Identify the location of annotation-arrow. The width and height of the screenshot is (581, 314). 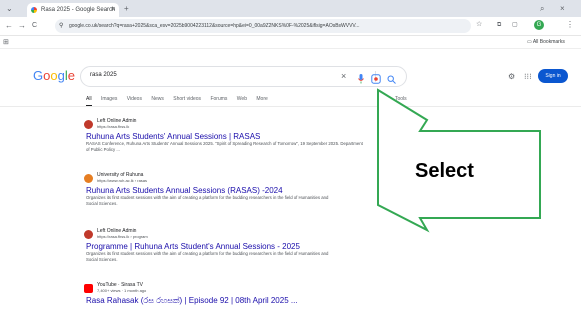
(459, 160).